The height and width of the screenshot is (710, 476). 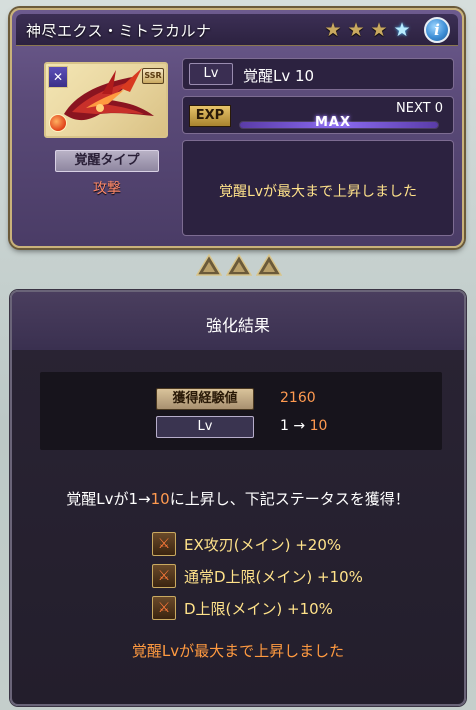 What do you see at coordinates (237, 325) in the screenshot?
I see `result-title: 強化結果` at bounding box center [237, 325].